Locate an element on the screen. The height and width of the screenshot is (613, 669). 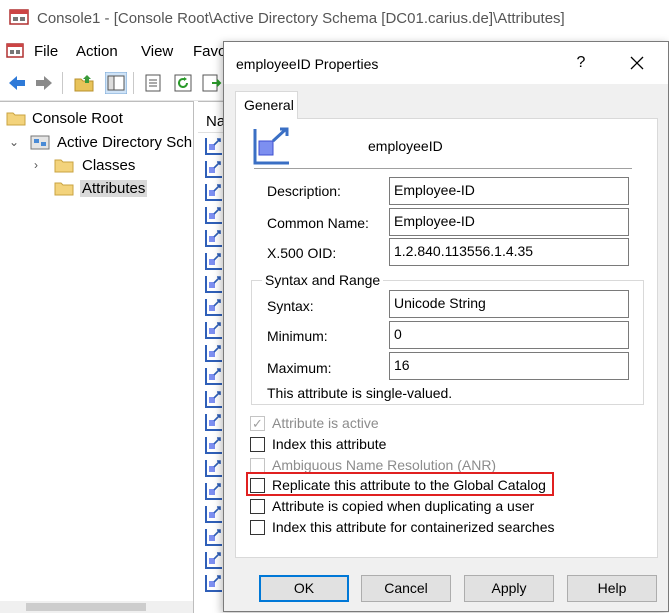
minimum-field: 0 is located at coordinates (509, 335).